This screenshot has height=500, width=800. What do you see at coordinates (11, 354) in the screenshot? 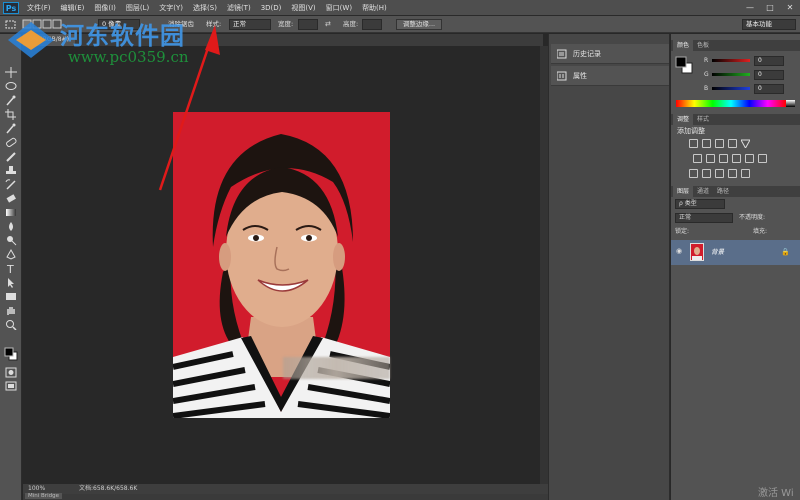
I see `color-swatches` at bounding box center [11, 354].